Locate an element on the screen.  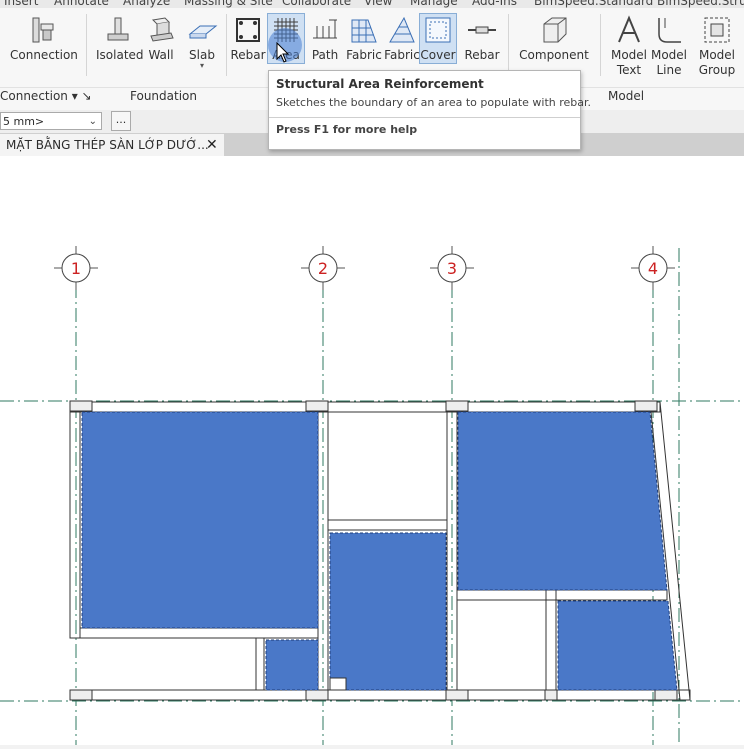
menu-insert: Insert is located at coordinates (21, 4).